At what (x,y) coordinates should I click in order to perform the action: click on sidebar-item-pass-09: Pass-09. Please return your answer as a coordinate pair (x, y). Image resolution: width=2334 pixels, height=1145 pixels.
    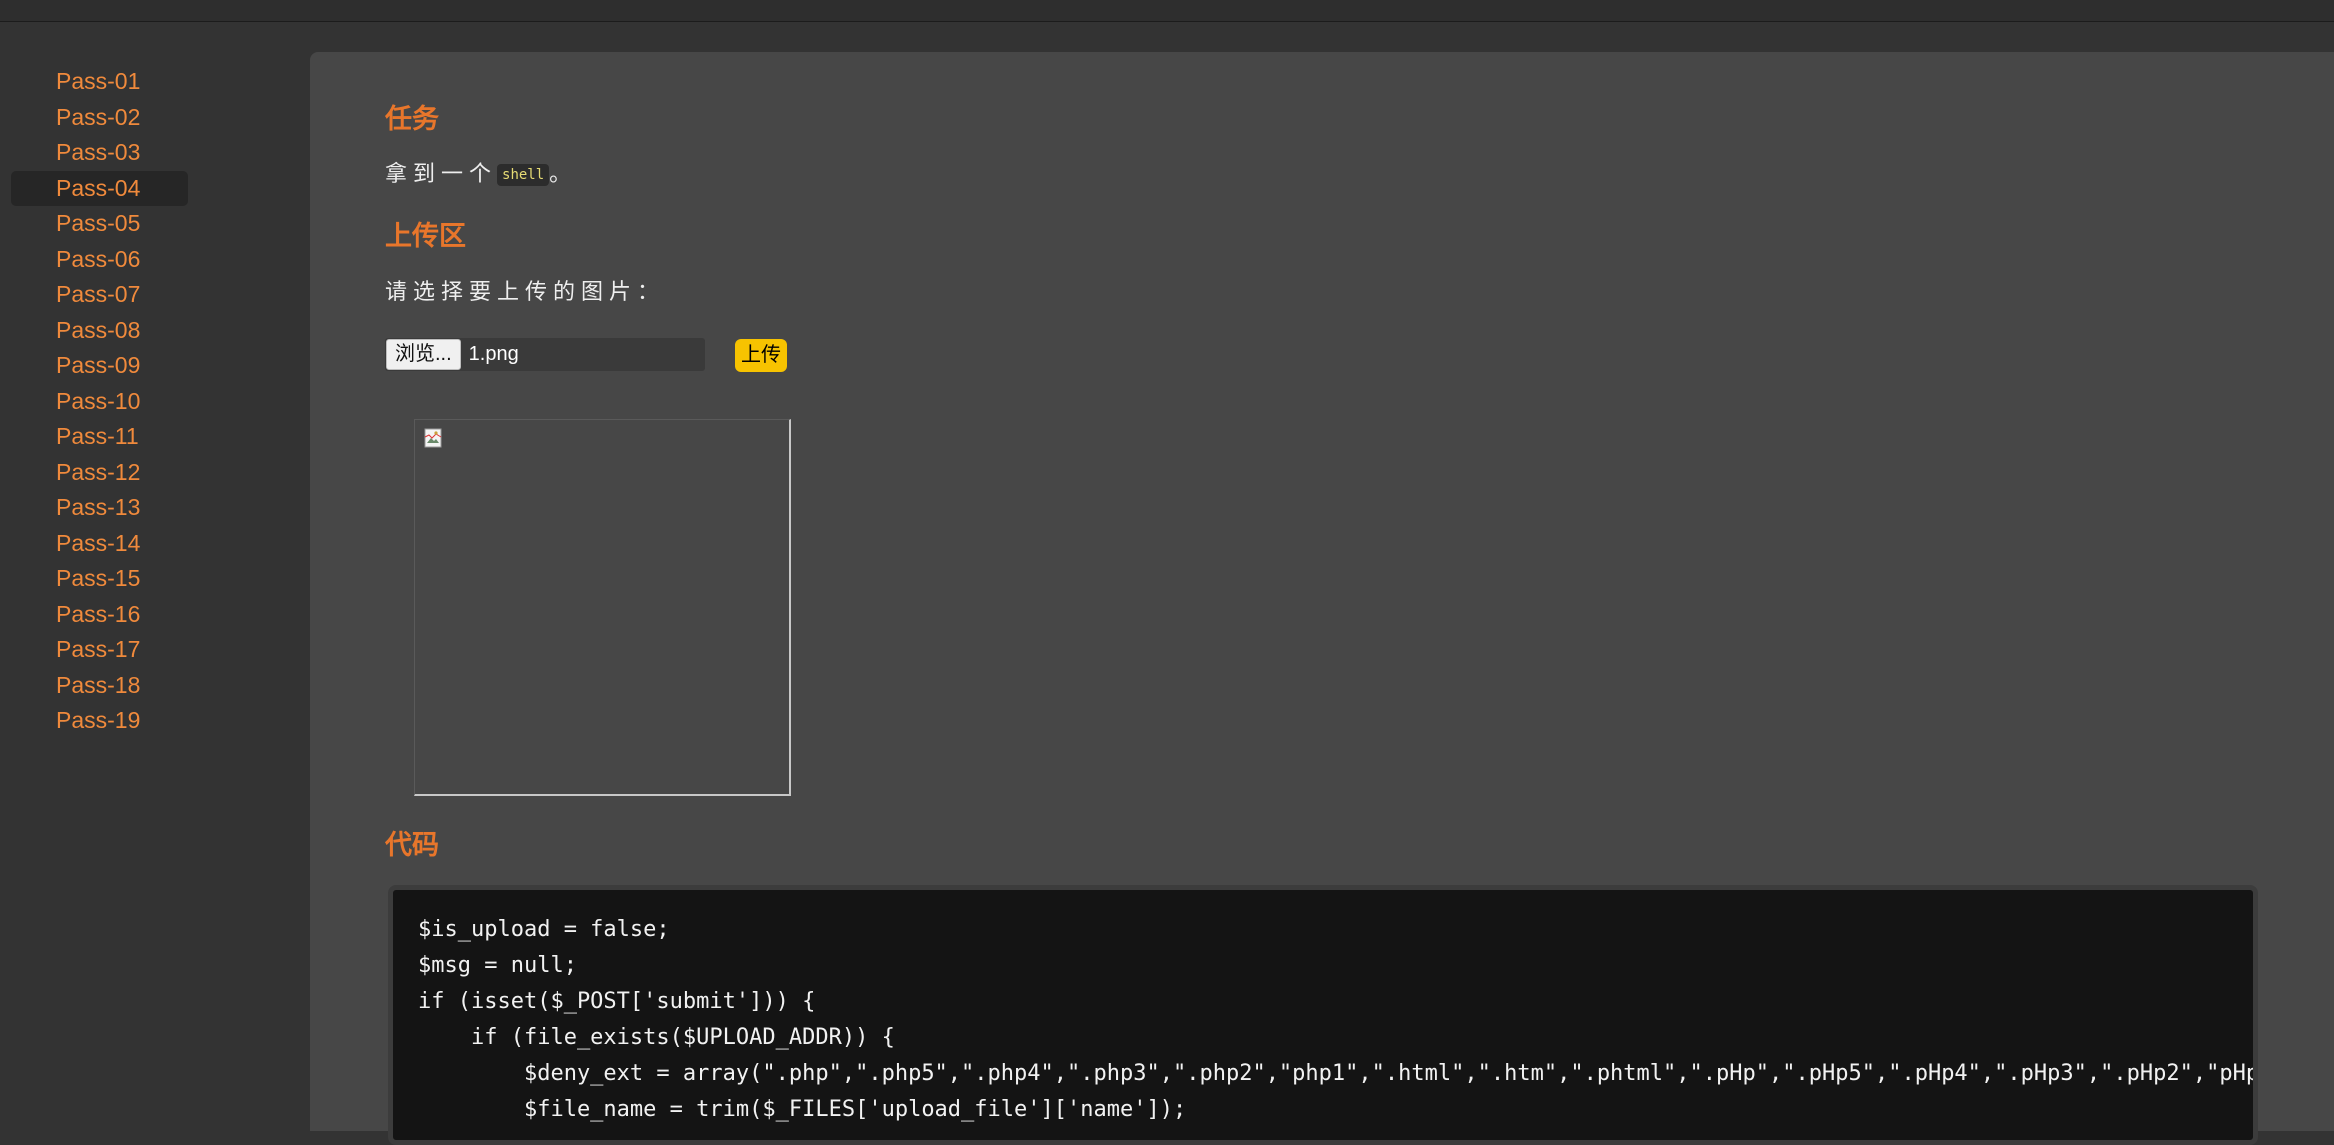
    Looking at the image, I should click on (99, 366).